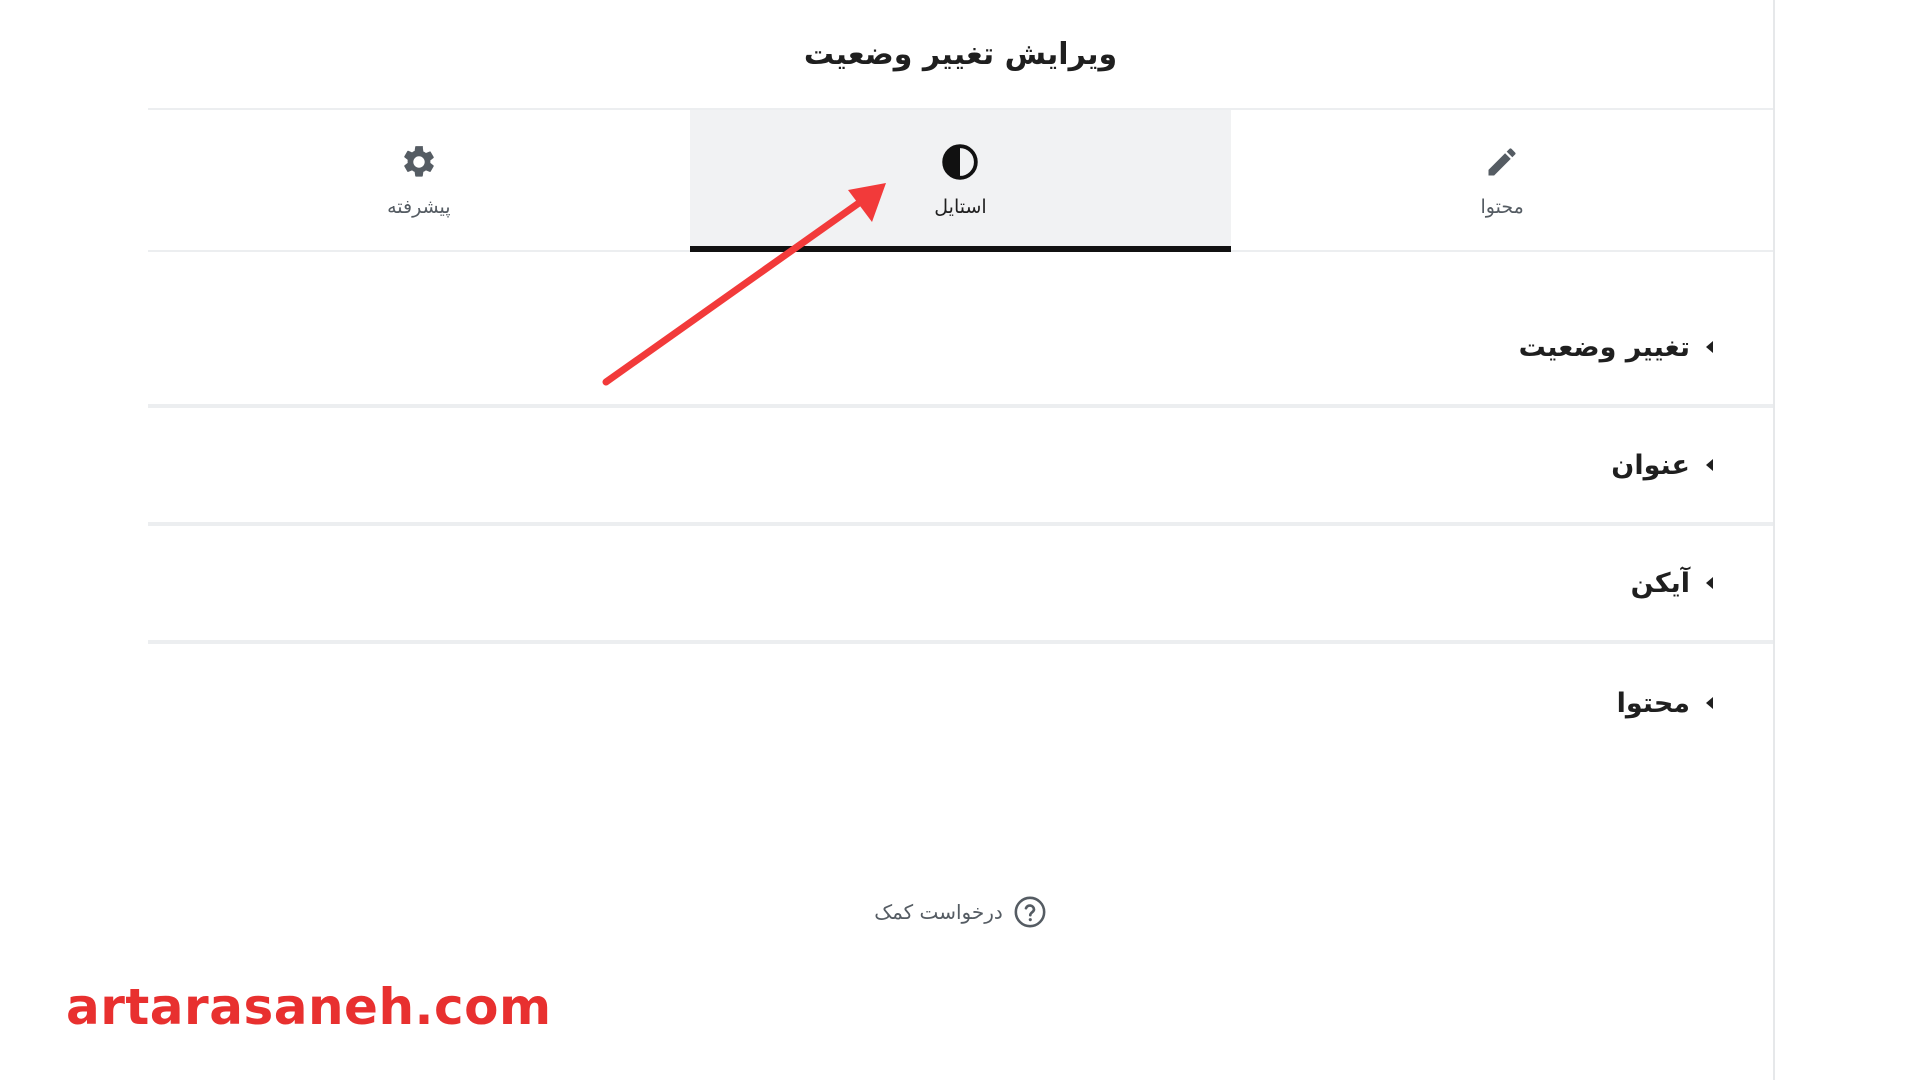 This screenshot has height=1080, width=1920. What do you see at coordinates (1653, 703) in the screenshot?
I see `section-content-label: محتوا` at bounding box center [1653, 703].